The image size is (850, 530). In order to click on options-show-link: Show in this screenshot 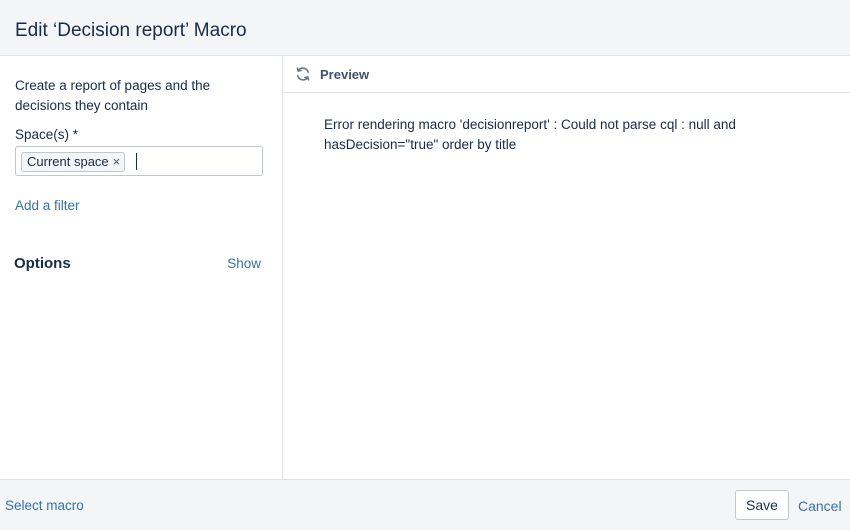, I will do `click(244, 264)`.